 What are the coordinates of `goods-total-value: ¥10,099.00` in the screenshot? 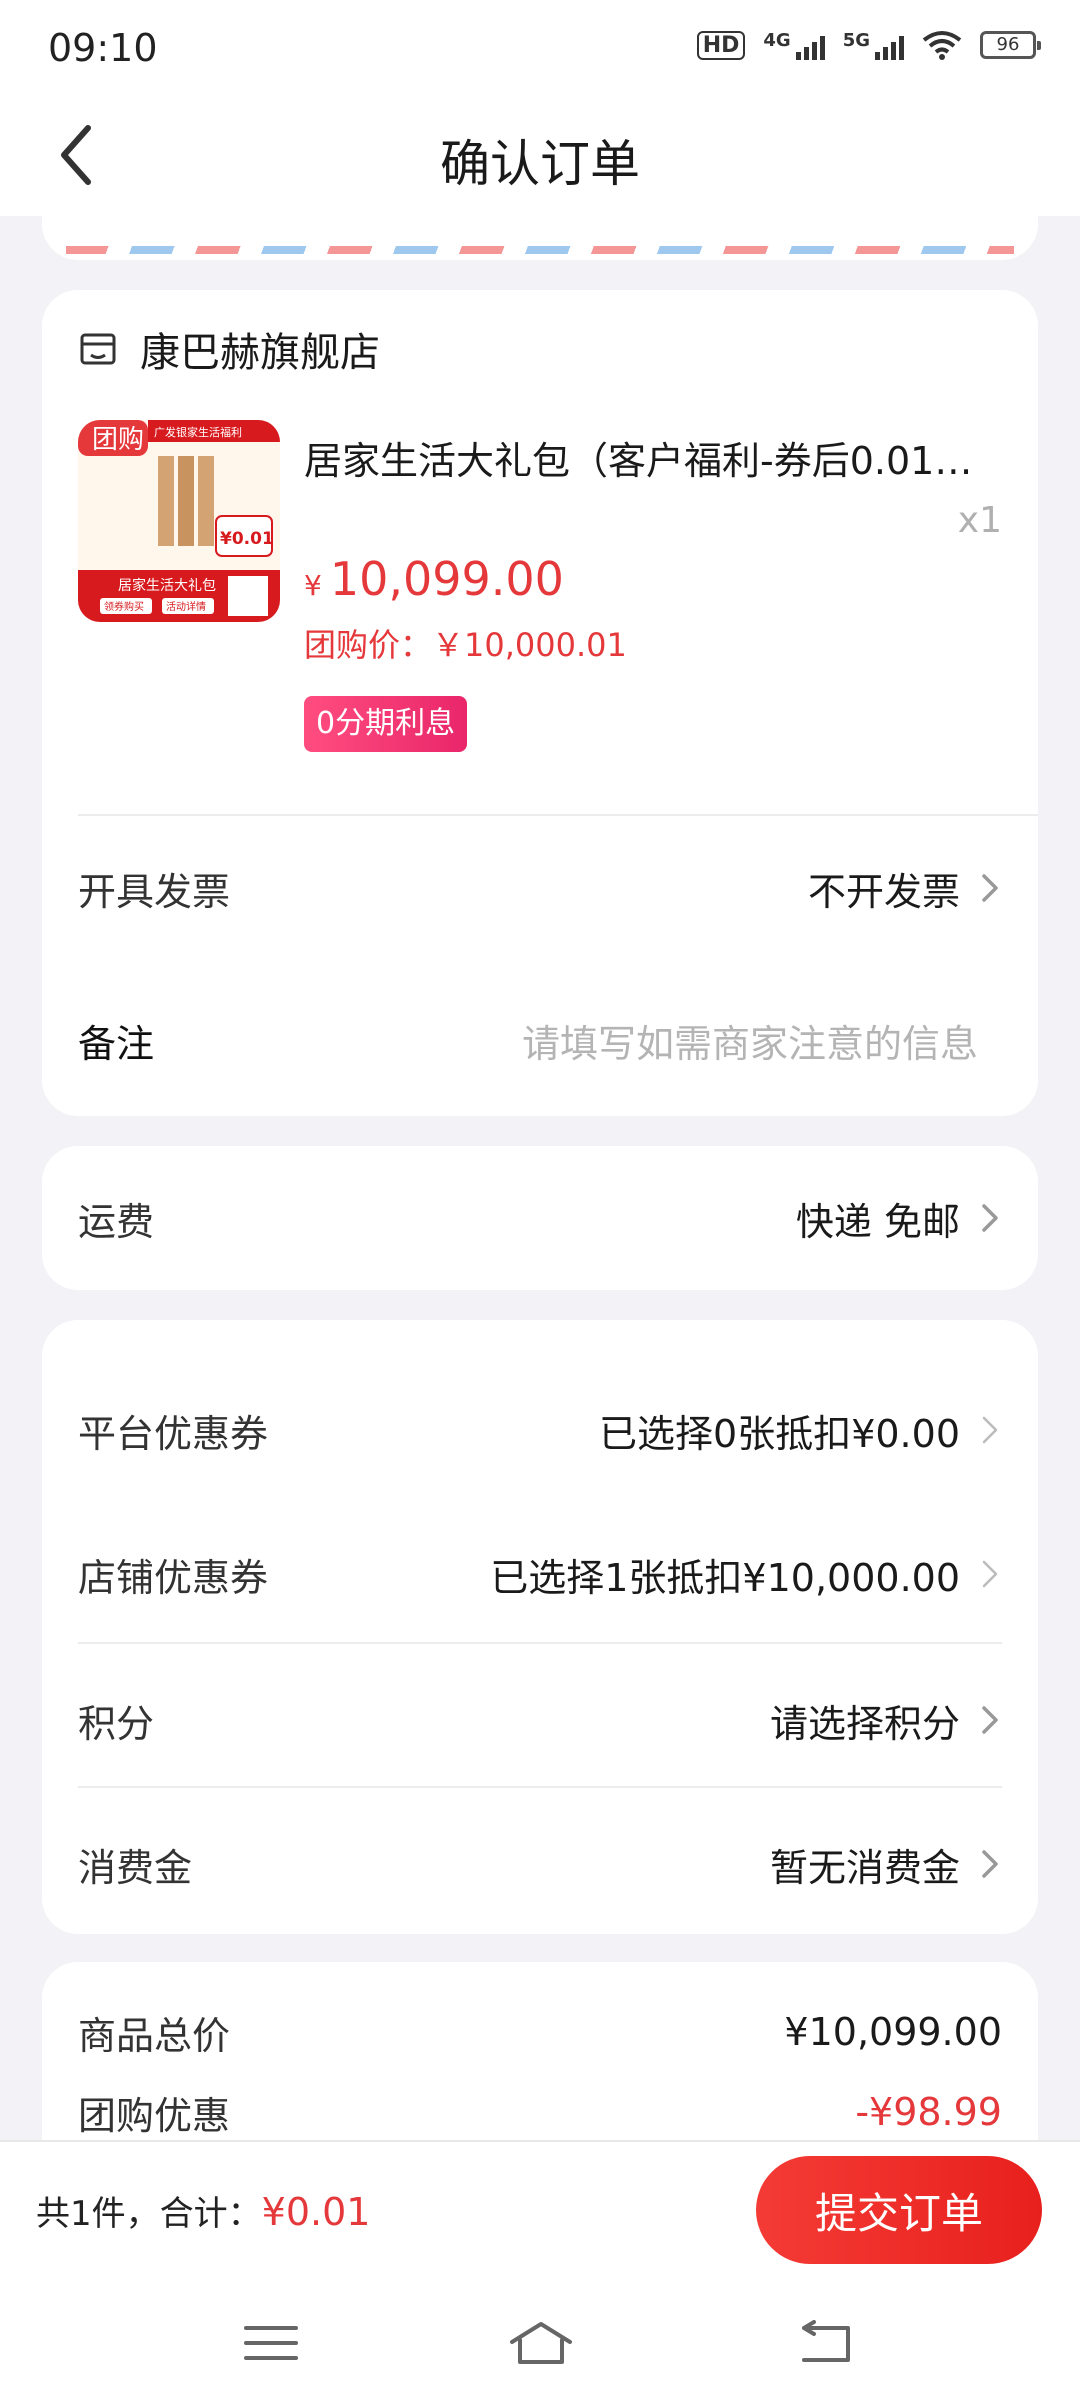 It's located at (893, 2032).